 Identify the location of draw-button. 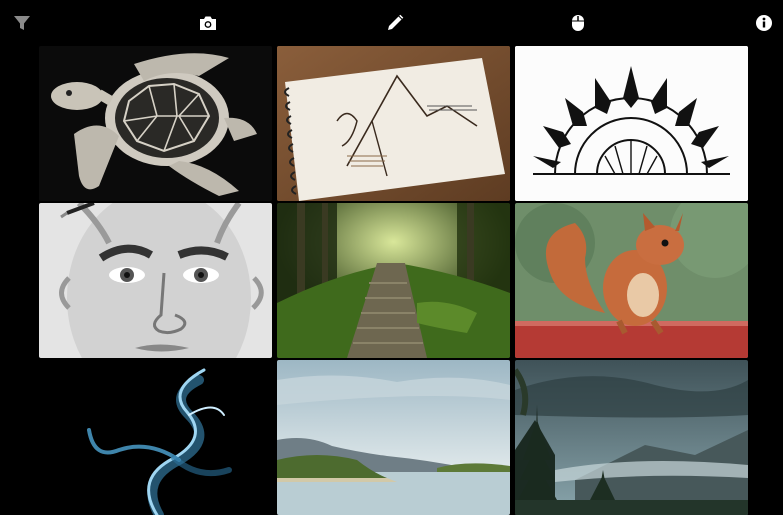
(395, 23).